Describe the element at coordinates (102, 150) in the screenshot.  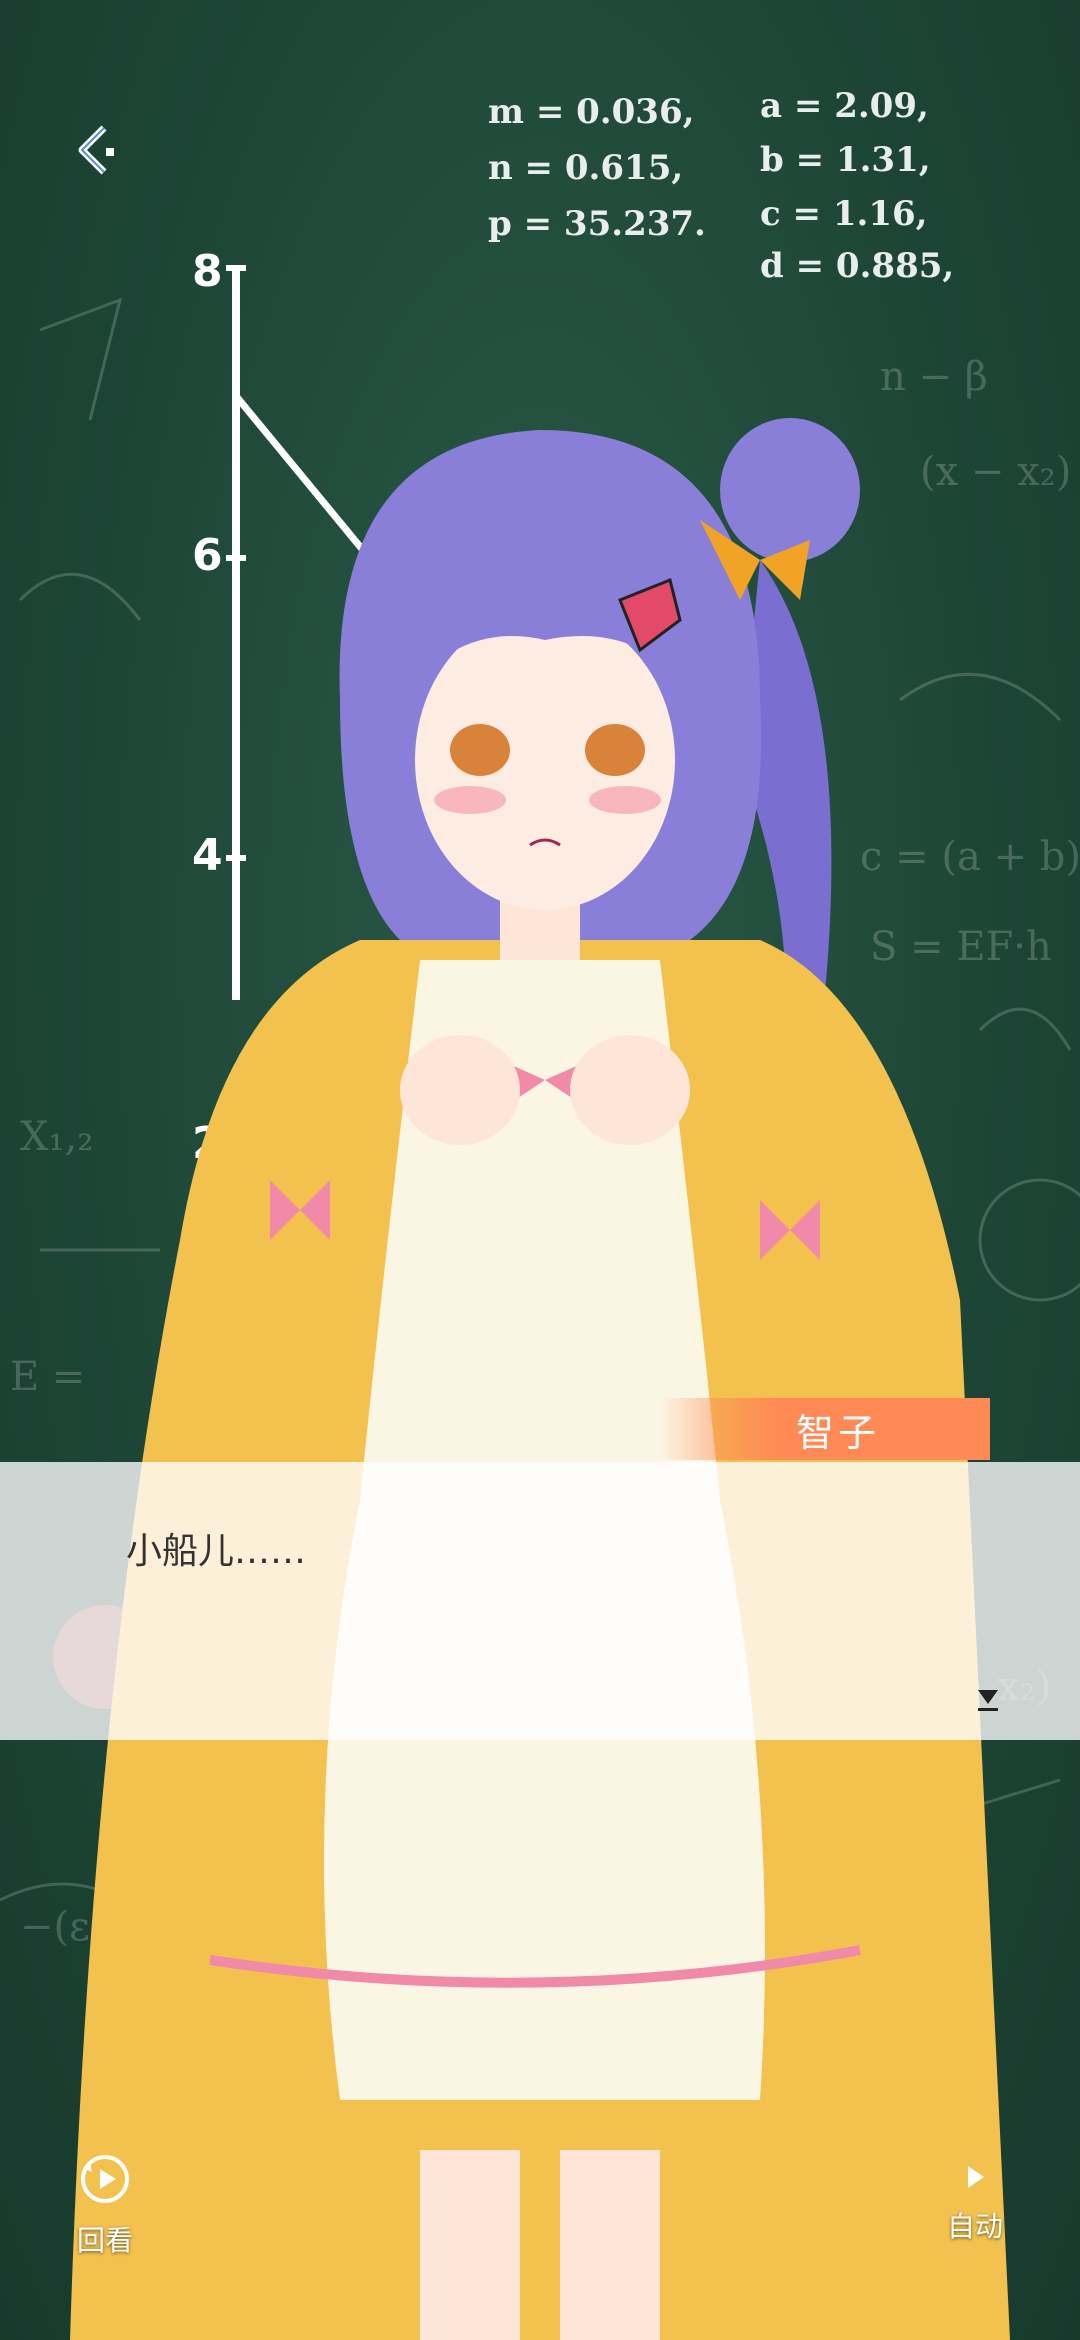
I see `back-arrow-icon` at that location.